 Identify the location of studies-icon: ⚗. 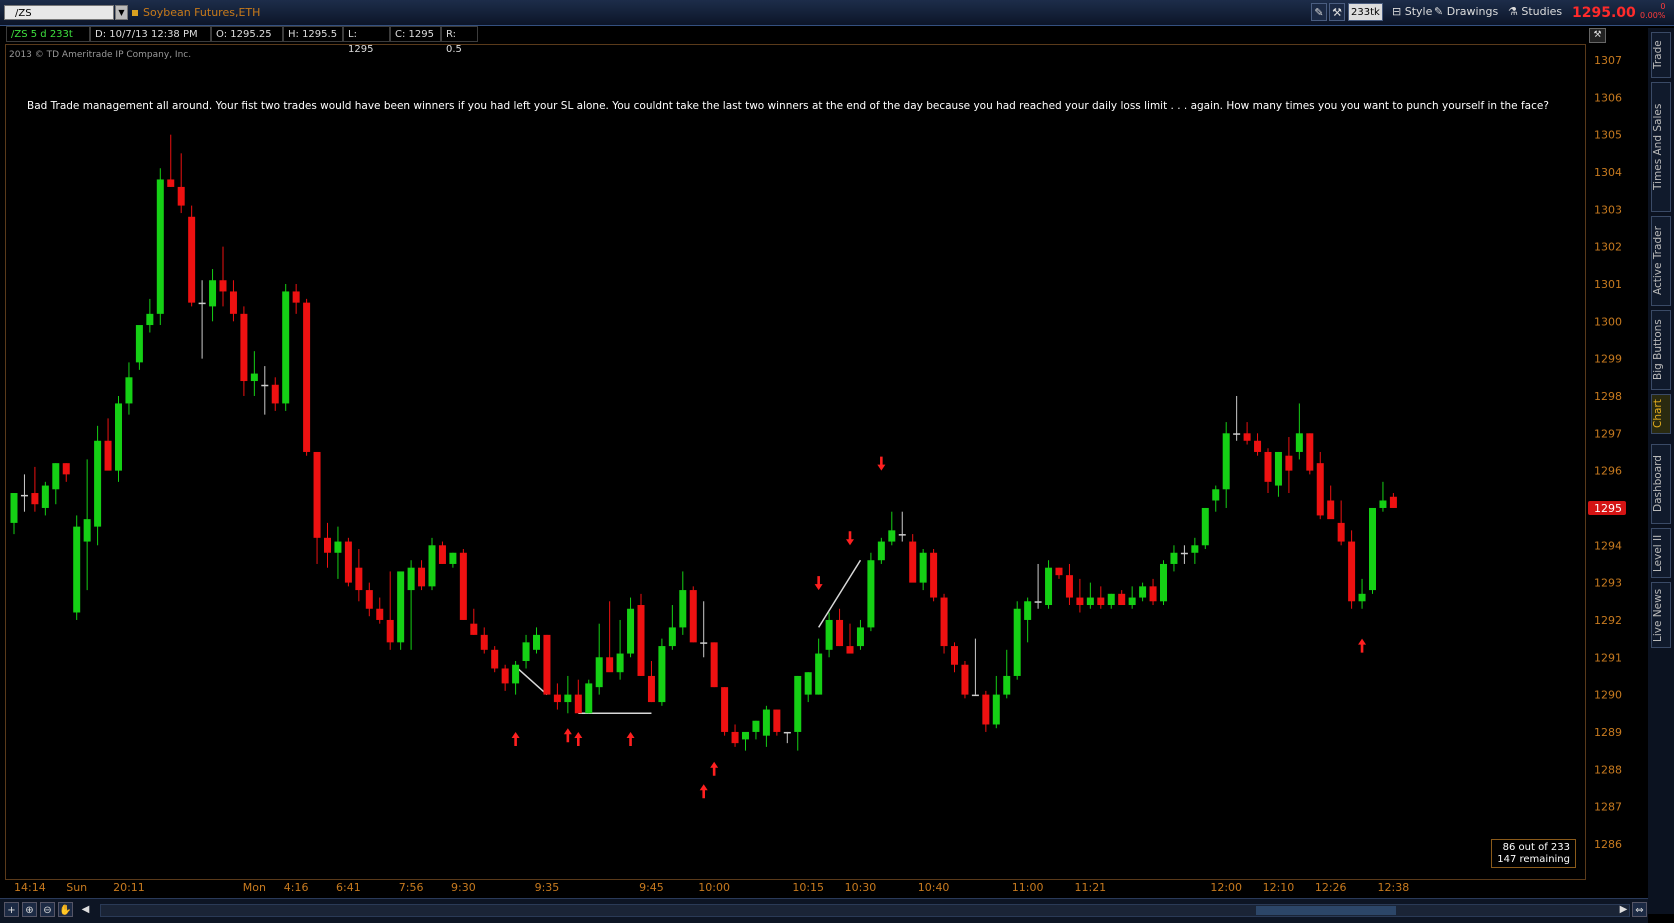
(1515, 11).